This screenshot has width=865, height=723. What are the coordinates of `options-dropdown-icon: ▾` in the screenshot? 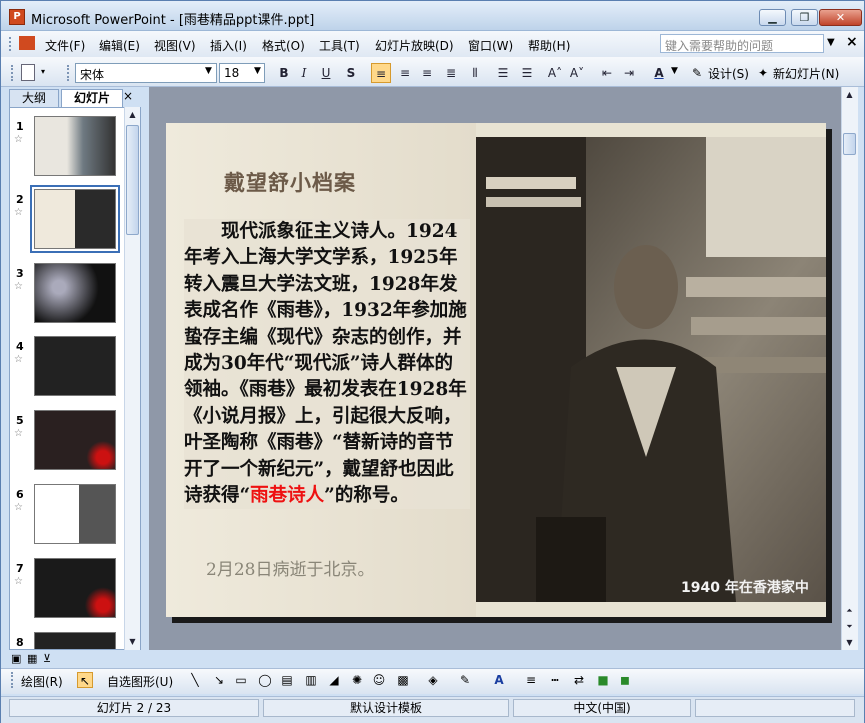 It's located at (43, 71).